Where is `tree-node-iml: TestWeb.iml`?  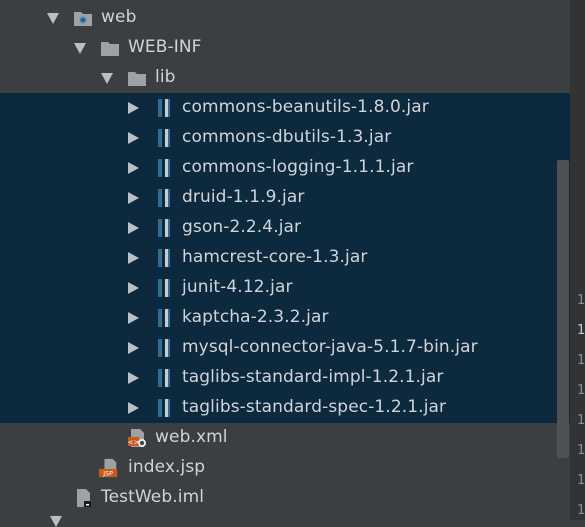 tree-node-iml: TestWeb.iml is located at coordinates (285, 498).